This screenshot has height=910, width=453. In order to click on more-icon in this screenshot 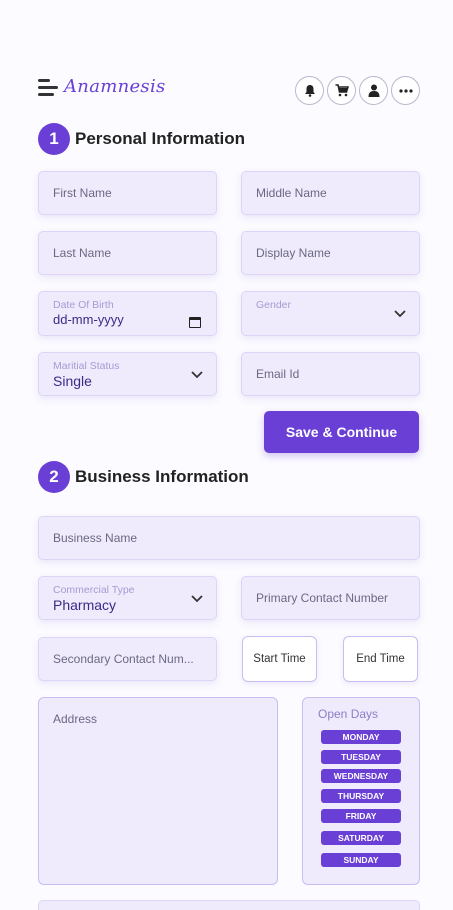, I will do `click(405, 90)`.